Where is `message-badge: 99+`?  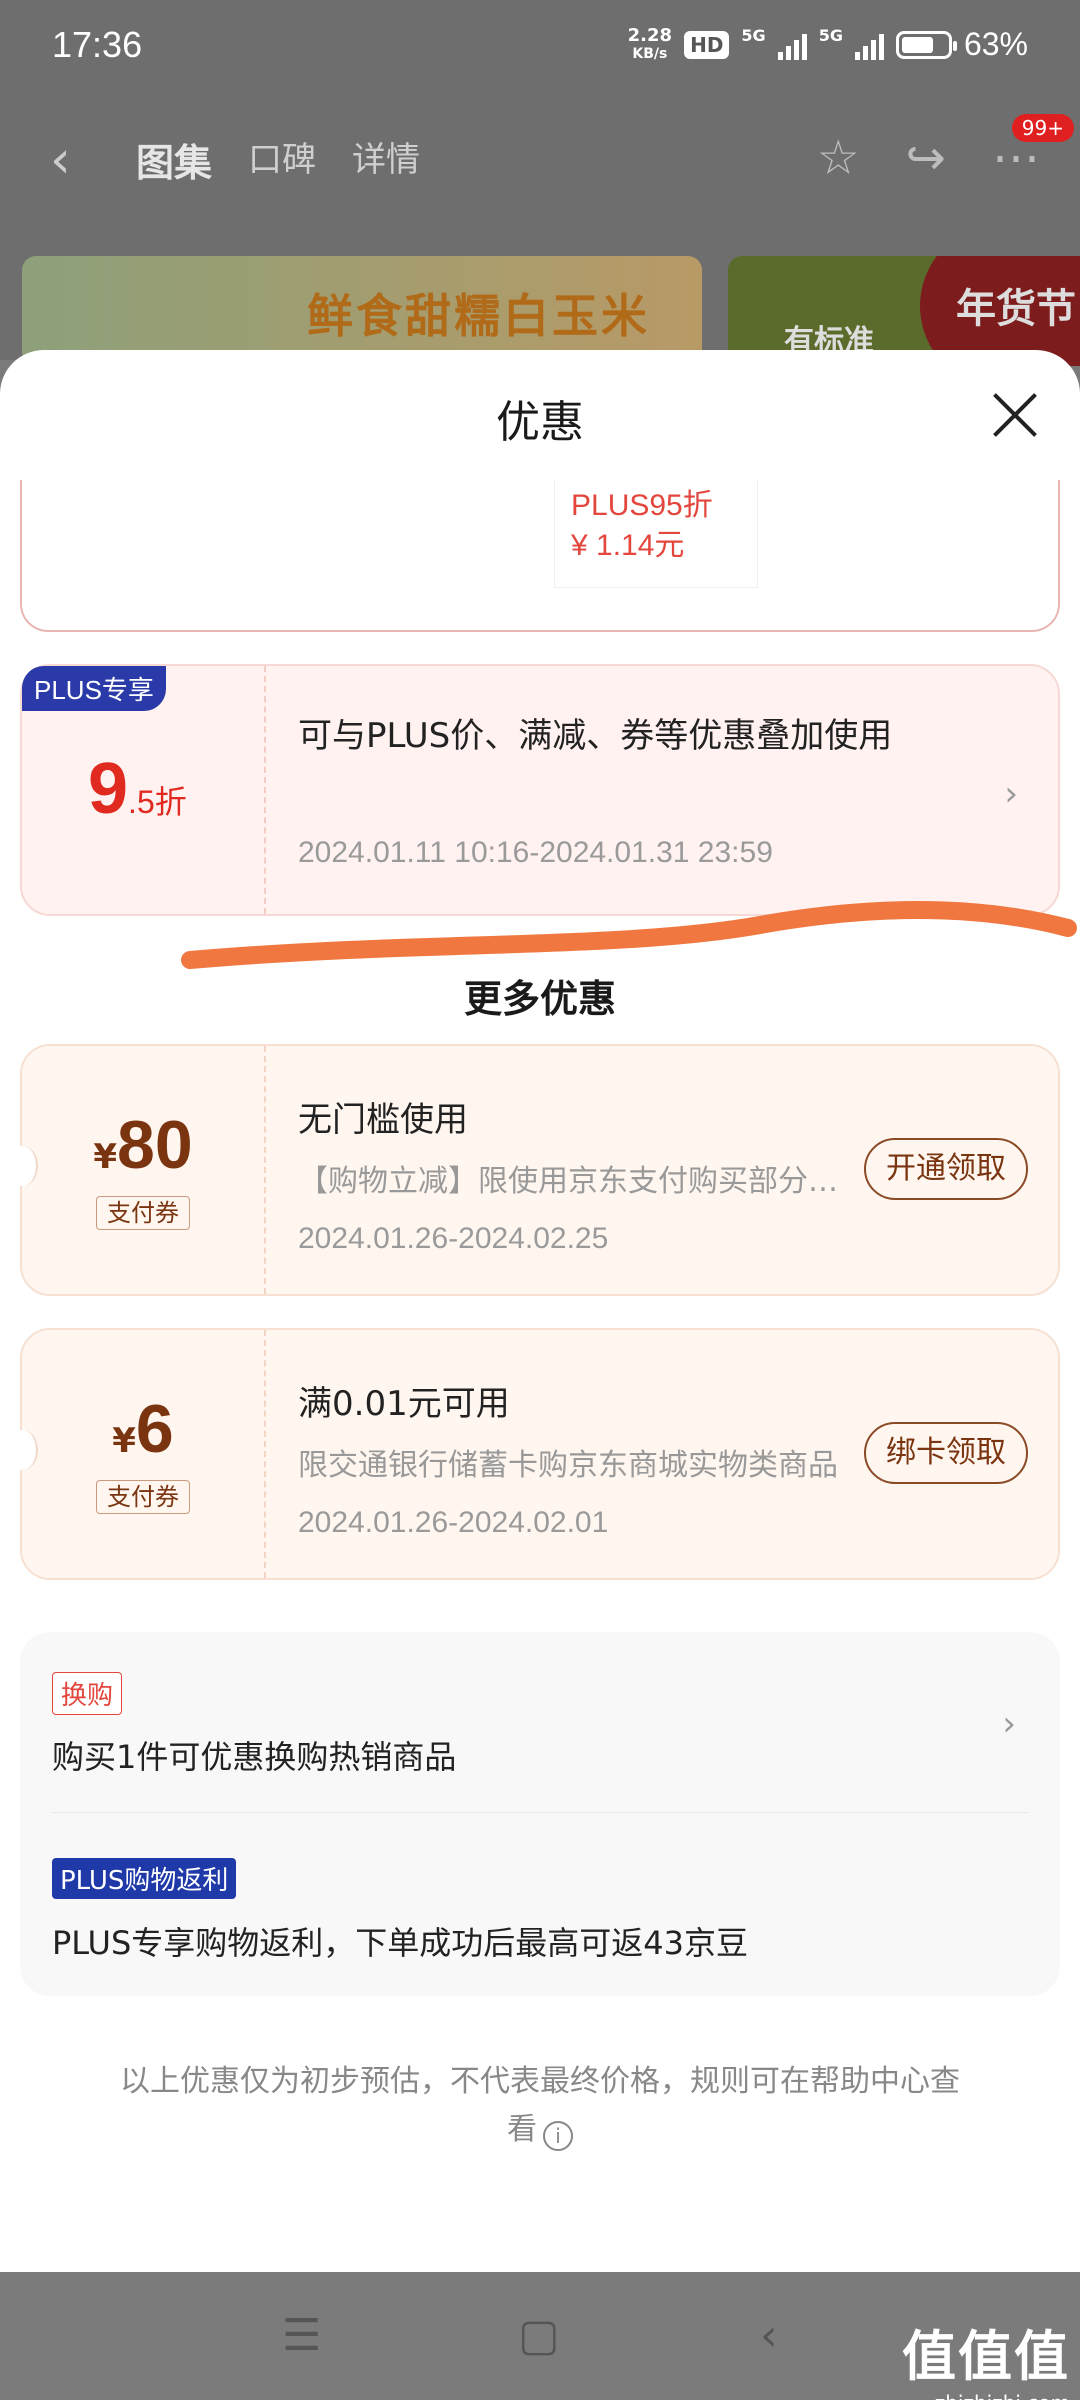
message-badge: 99+ is located at coordinates (1042, 128).